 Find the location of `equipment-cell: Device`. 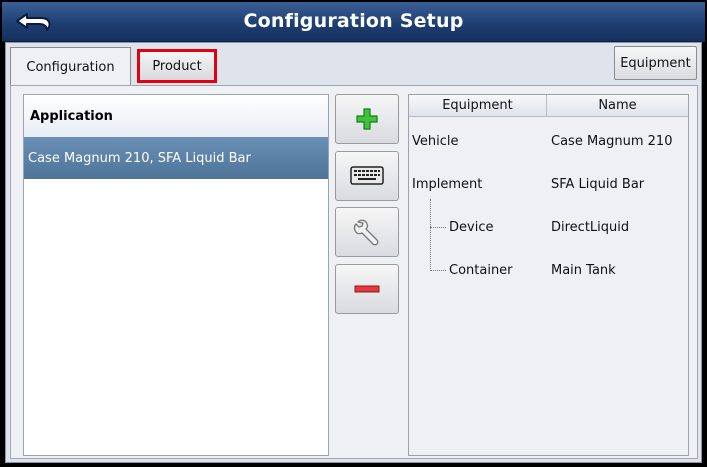

equipment-cell: Device is located at coordinates (471, 227).